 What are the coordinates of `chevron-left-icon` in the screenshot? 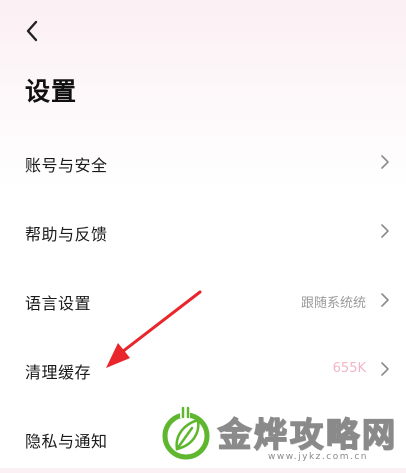 It's located at (32, 31).